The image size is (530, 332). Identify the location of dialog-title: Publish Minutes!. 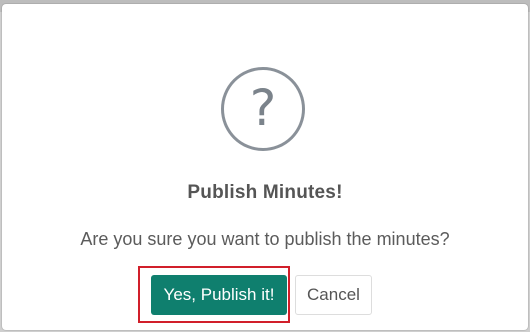
(265, 192).